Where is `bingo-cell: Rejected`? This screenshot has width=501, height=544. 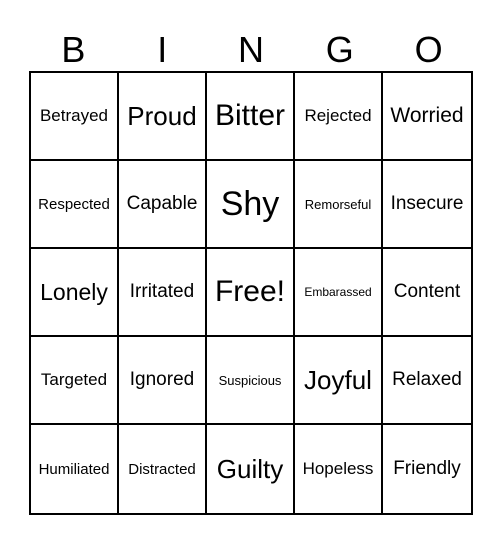
bingo-cell: Rejected is located at coordinates (339, 117).